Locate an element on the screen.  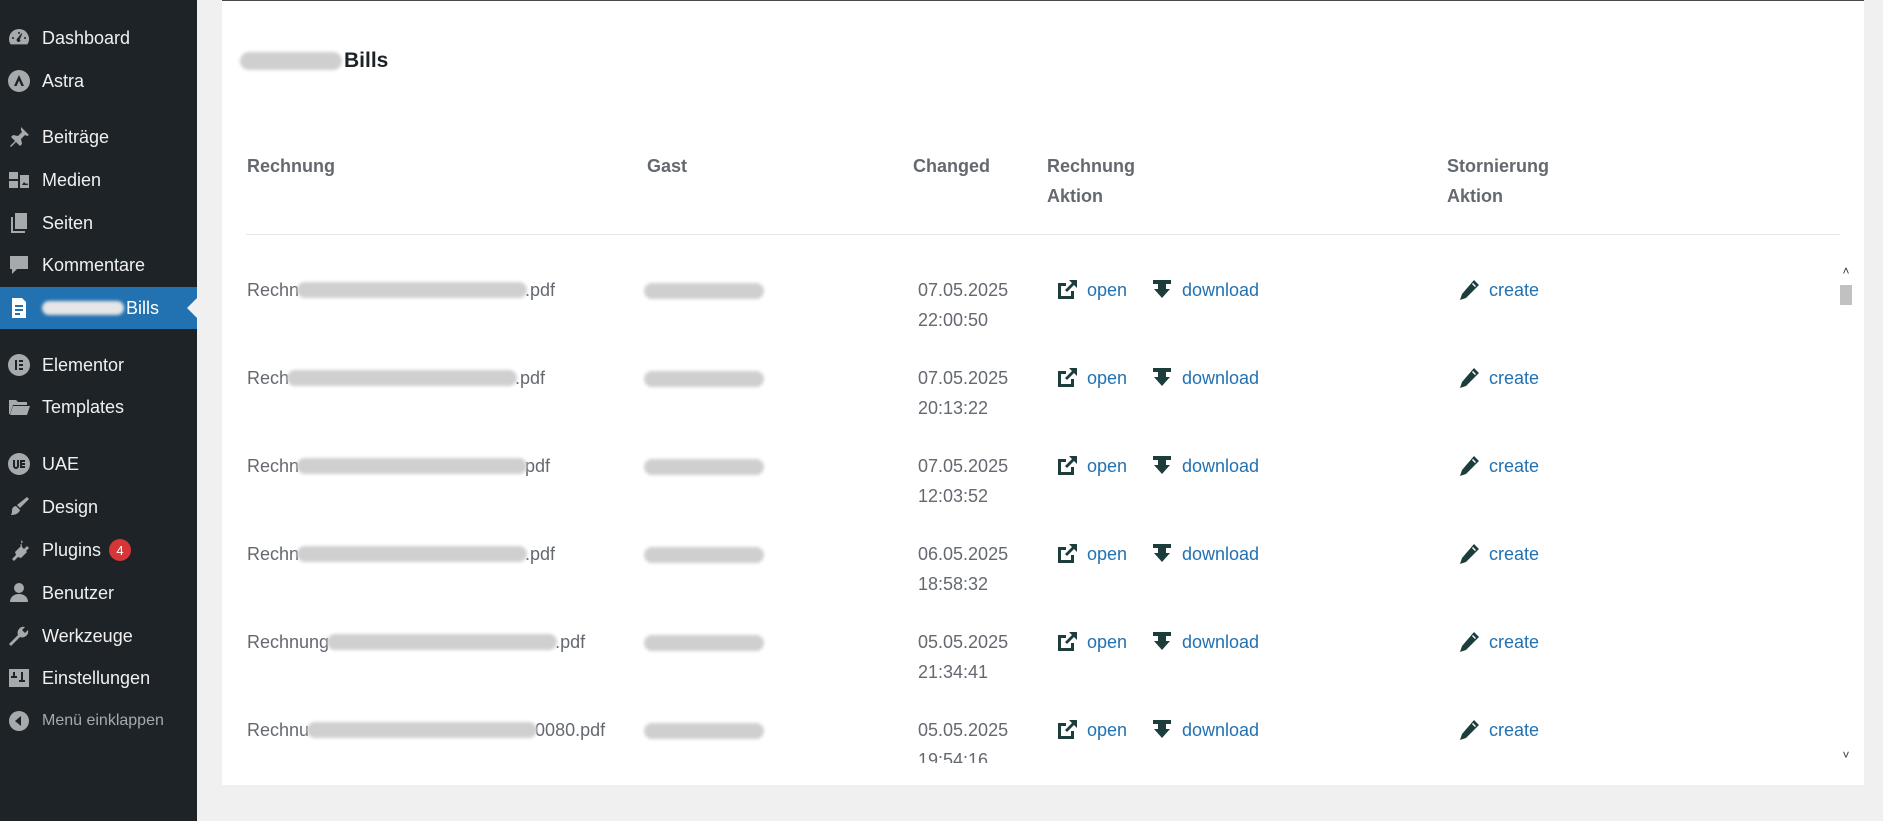
collapse-menu-button: Menü einklappen is located at coordinates (98, 721).